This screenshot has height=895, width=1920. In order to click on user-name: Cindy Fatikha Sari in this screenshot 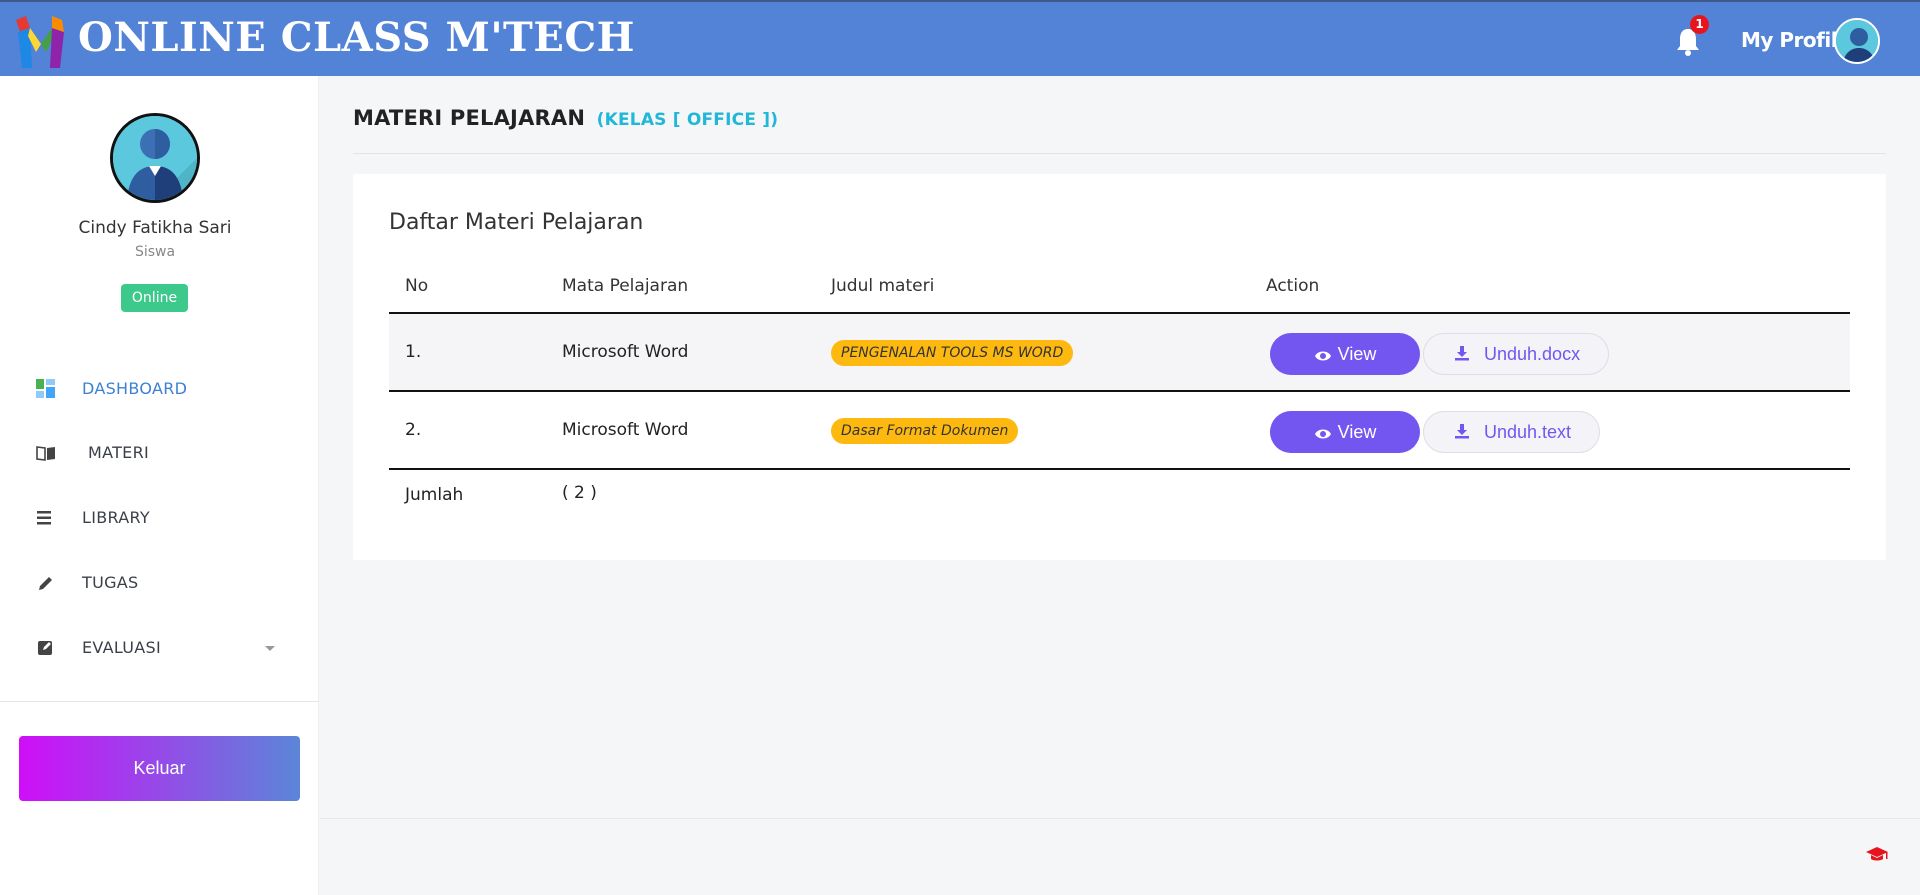, I will do `click(155, 228)`.